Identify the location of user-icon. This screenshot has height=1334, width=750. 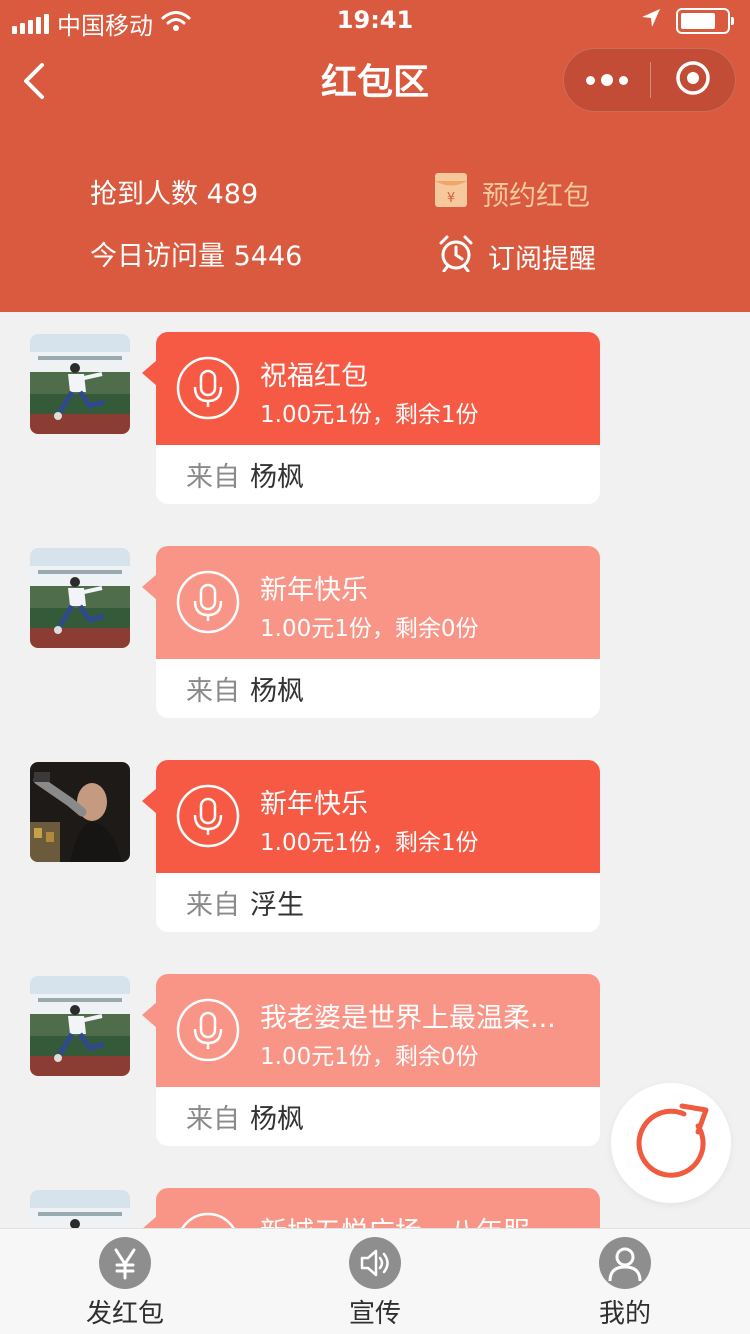
(625, 1263).